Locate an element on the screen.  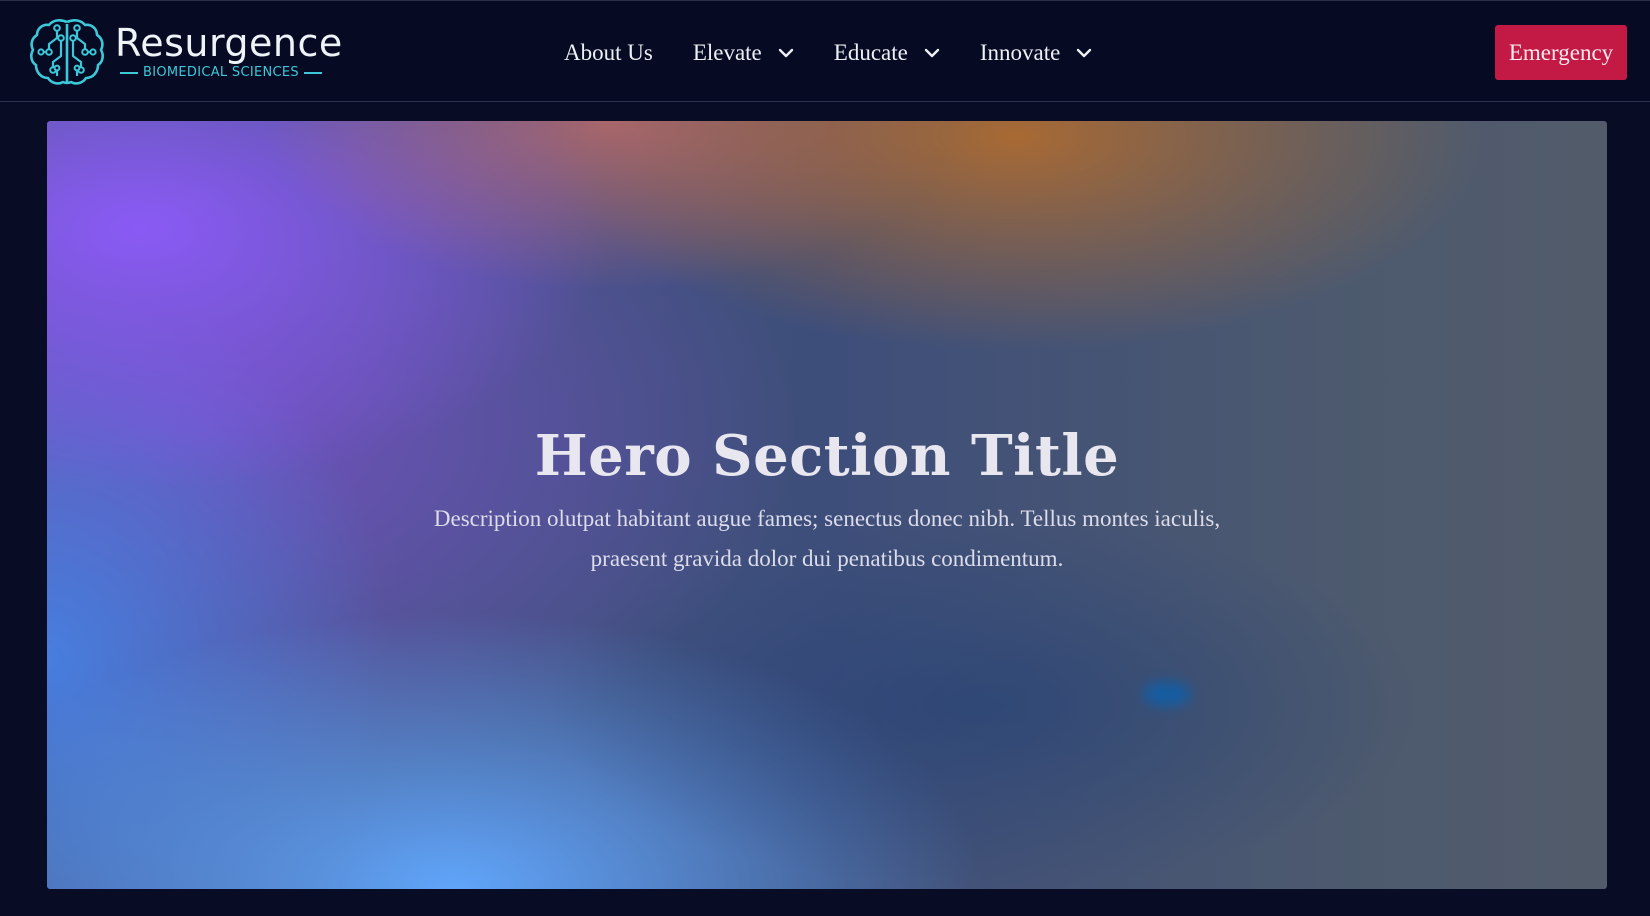
brand-text: Resurgence BIOMEDICAL SCIENCES is located at coordinates (229, 52).